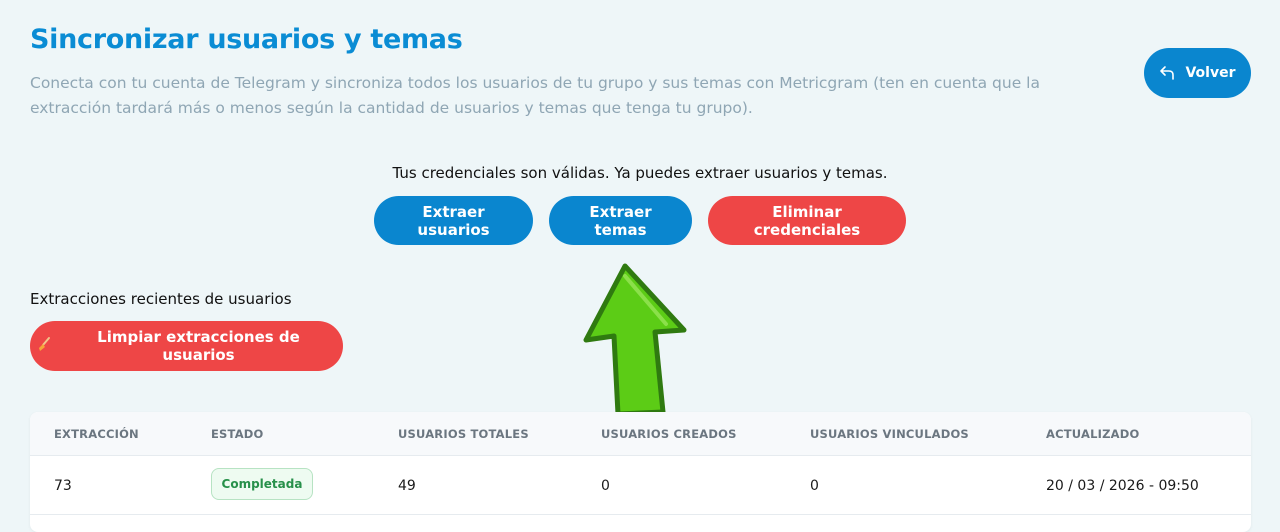  What do you see at coordinates (198, 346) in the screenshot?
I see `clean-extractions-label: Limpiar extracciones de usuarios` at bounding box center [198, 346].